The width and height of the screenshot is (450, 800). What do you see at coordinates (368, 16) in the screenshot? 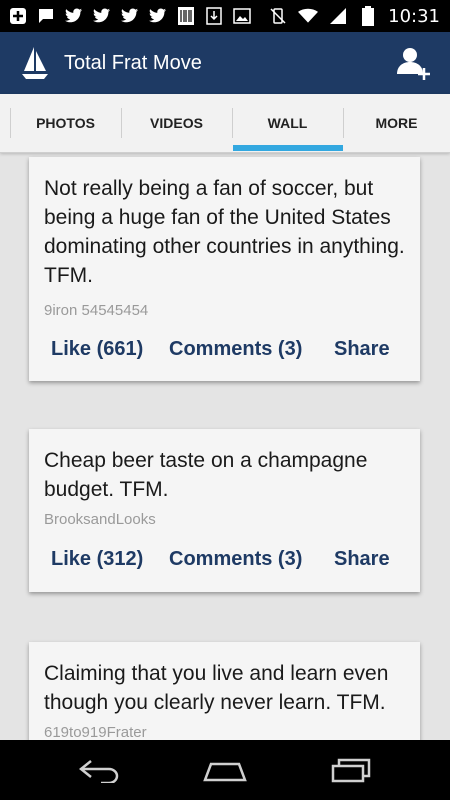
I see `battery-icon` at bounding box center [368, 16].